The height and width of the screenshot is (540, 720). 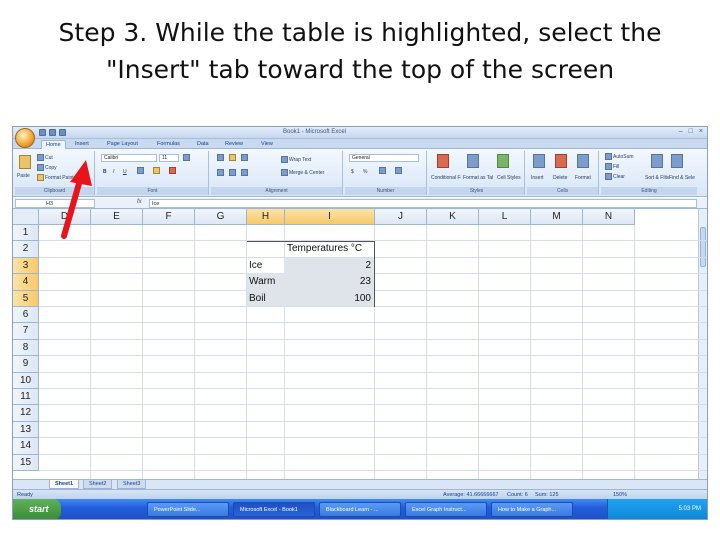 What do you see at coordinates (221, 172) in the screenshot?
I see `align-left-button` at bounding box center [221, 172].